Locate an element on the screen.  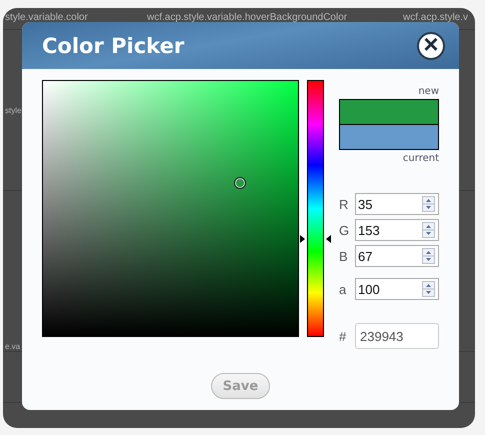
backdrop-text: style.variable.color is located at coordinates (46, 18).